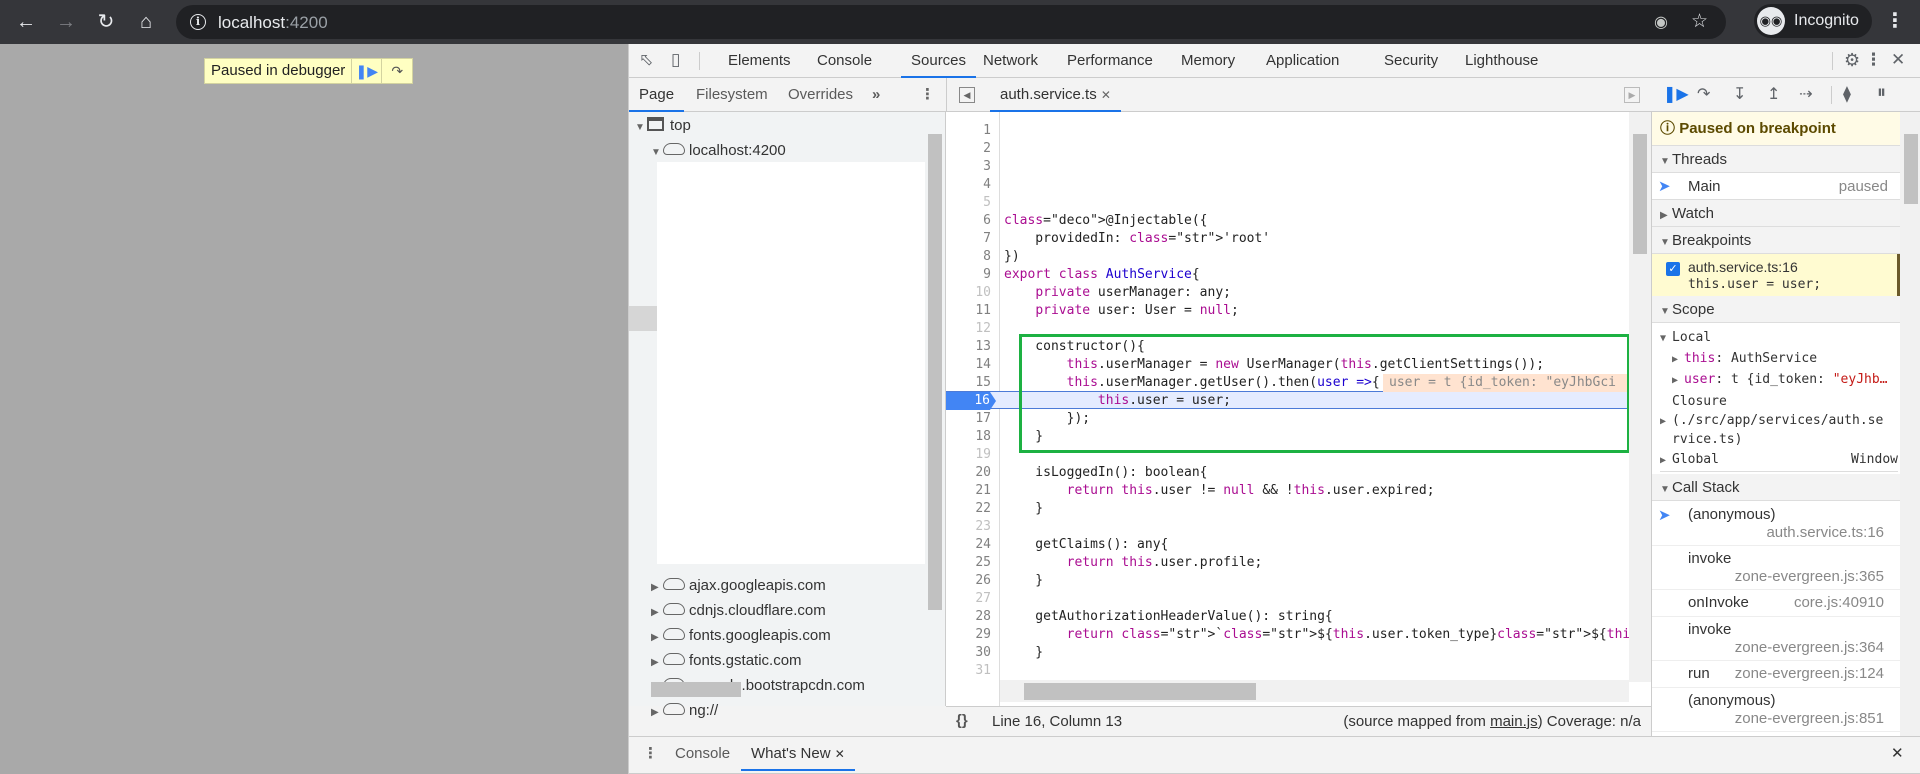 The width and height of the screenshot is (1920, 774). Describe the element at coordinates (971, 527) in the screenshot. I see `line-number: 23` at that location.